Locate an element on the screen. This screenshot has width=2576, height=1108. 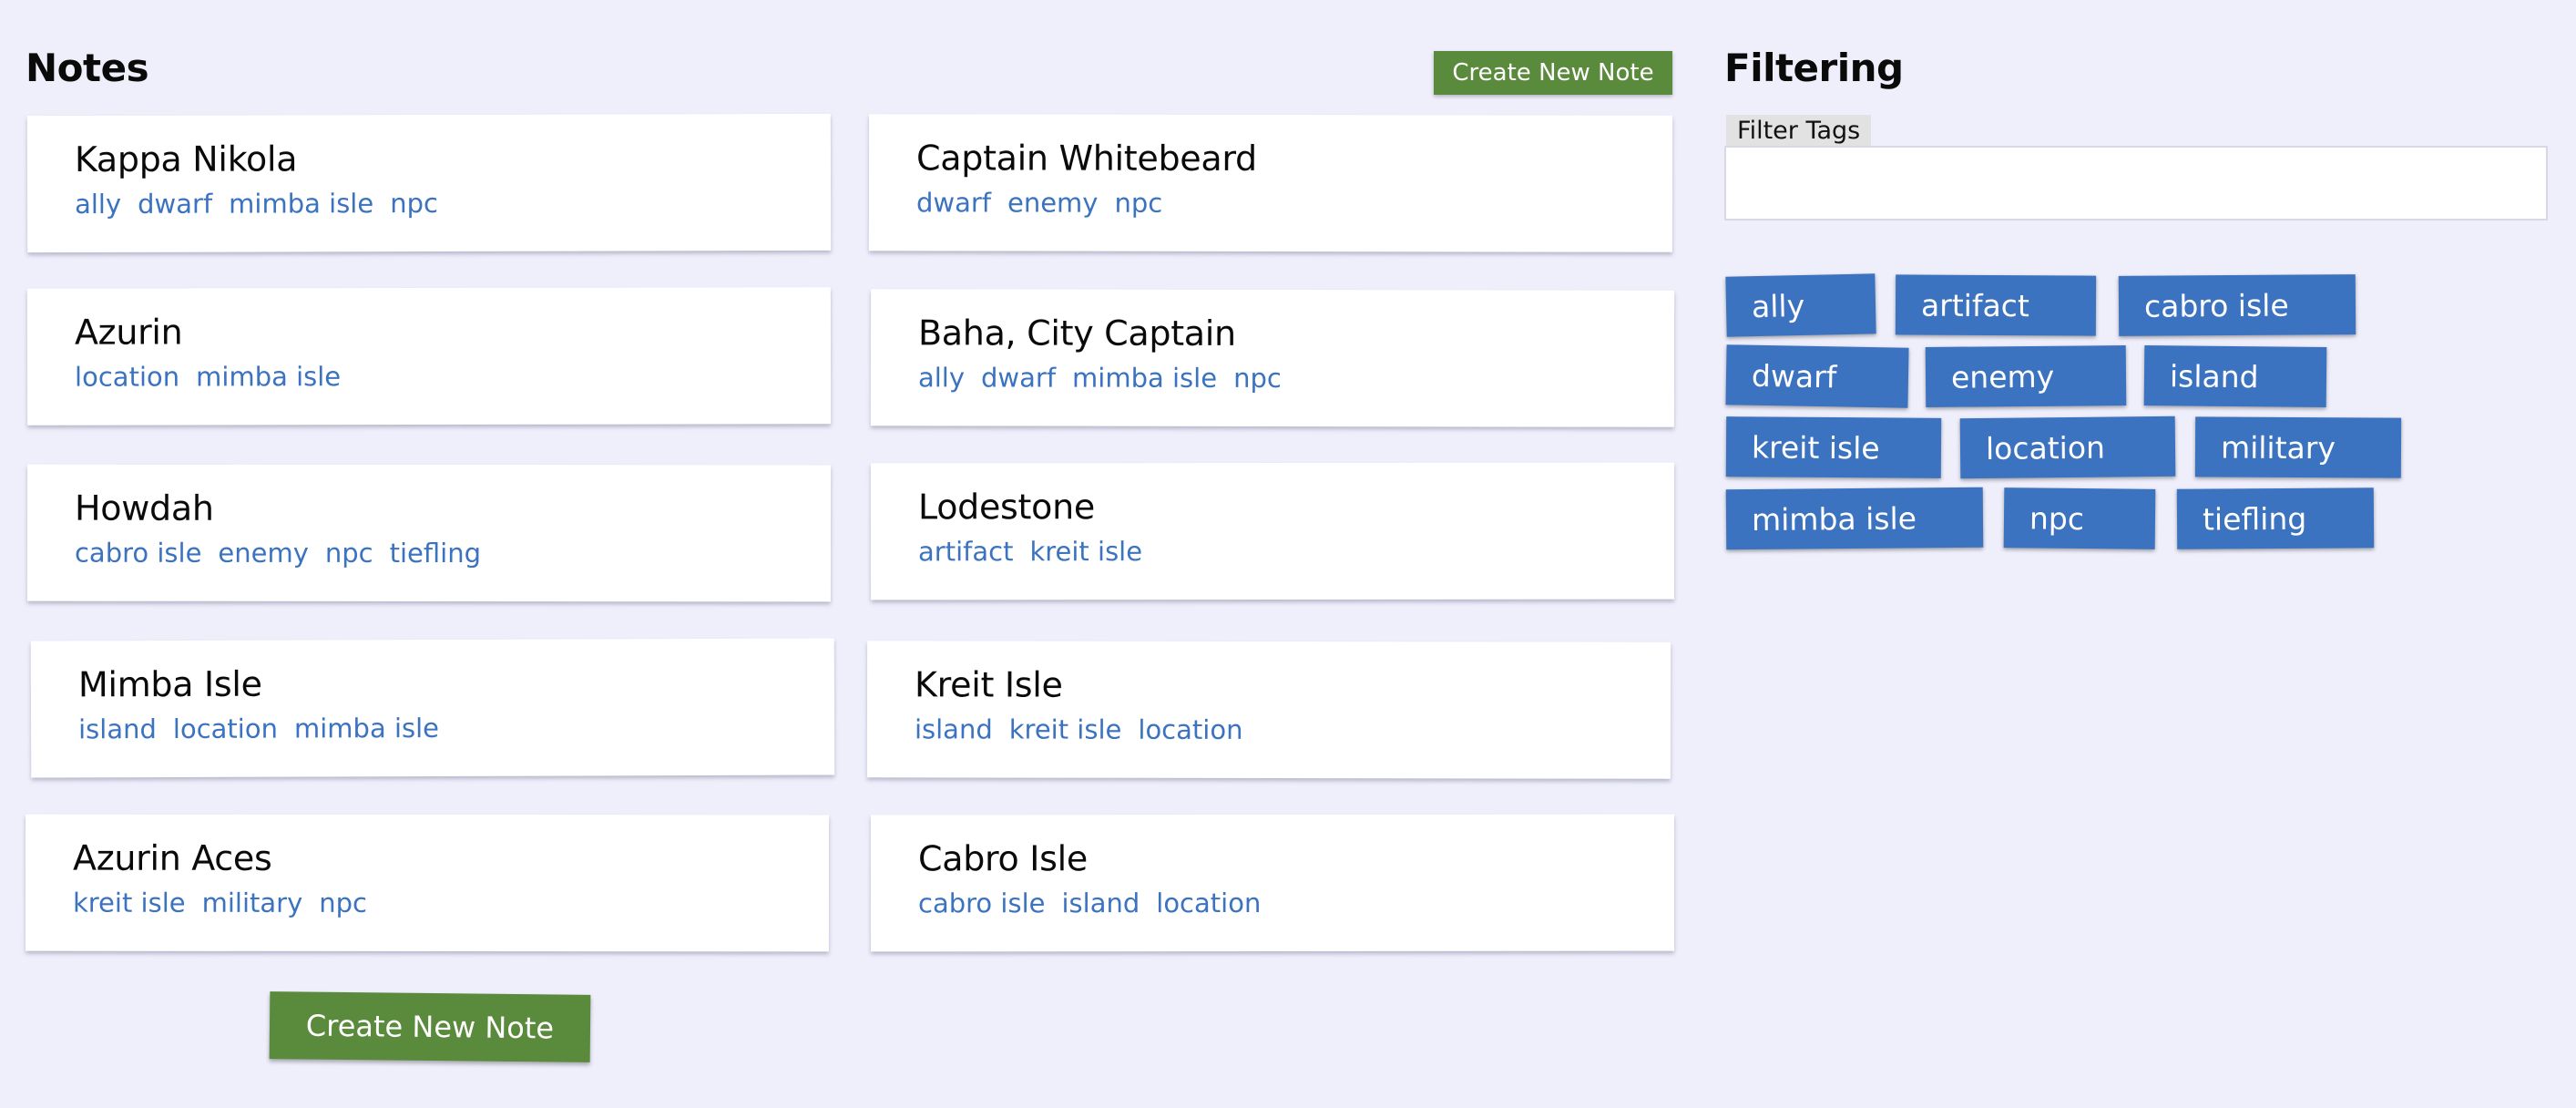
note-card-tags: artifact kreit isle is located at coordinates (1296, 552).